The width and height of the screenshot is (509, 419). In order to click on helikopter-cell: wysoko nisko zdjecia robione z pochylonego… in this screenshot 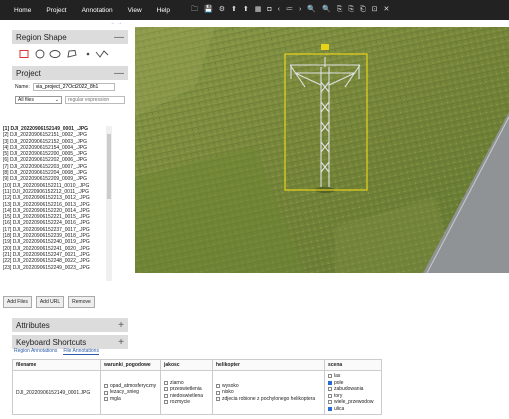, I will do `click(268, 392)`.